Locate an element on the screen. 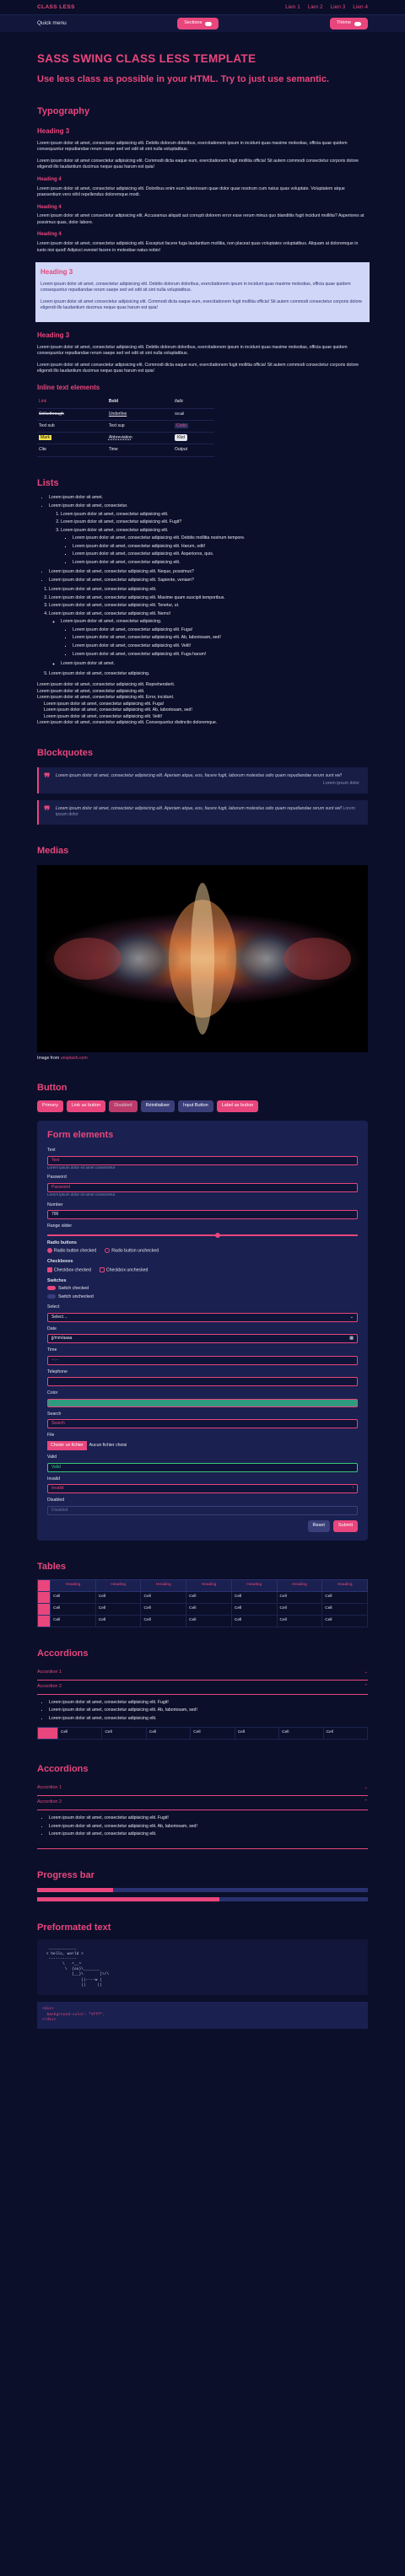 The width and height of the screenshot is (405, 2576). primary-button: Primary is located at coordinates (50, 1106).